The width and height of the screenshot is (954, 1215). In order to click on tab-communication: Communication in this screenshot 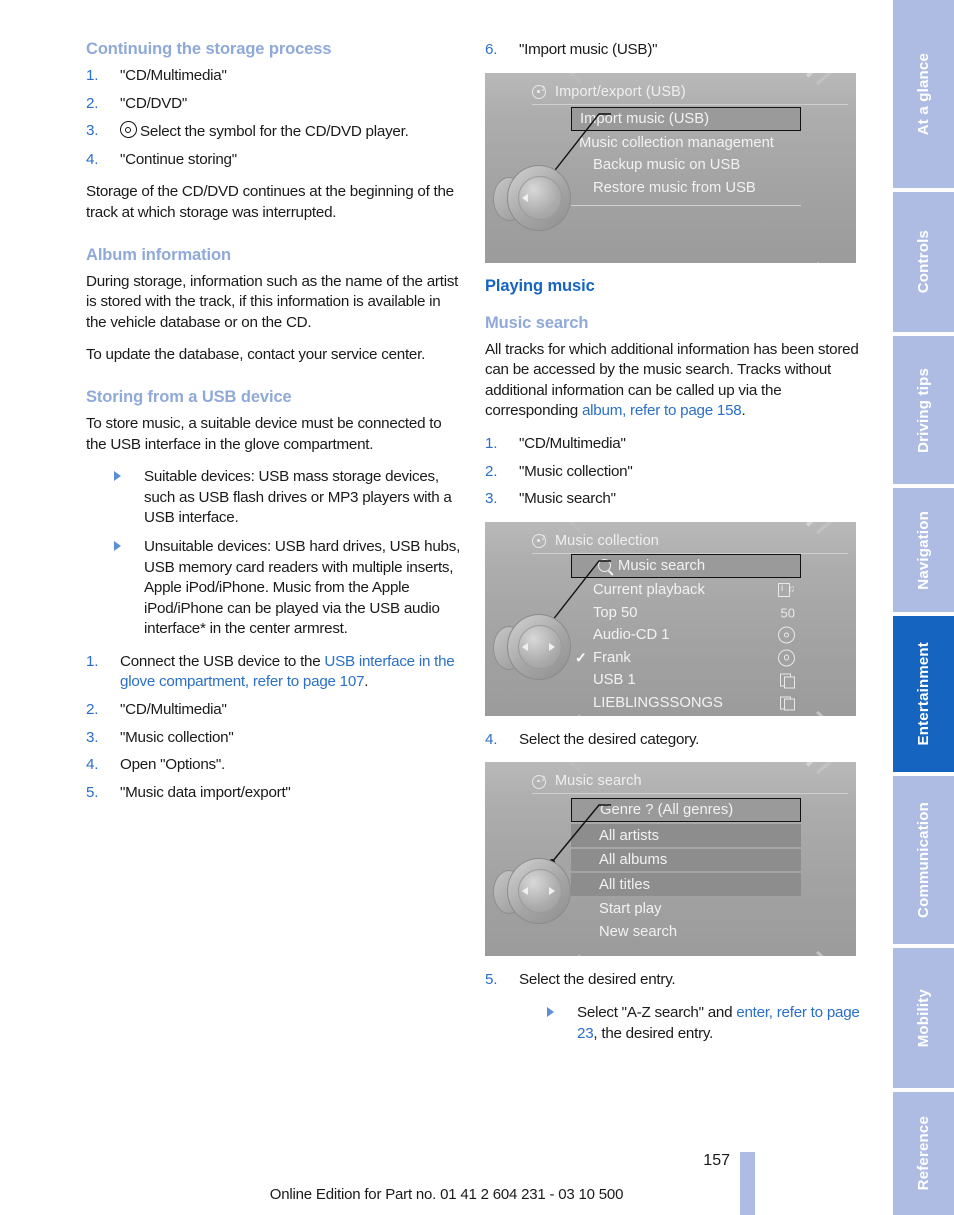, I will do `click(923, 860)`.